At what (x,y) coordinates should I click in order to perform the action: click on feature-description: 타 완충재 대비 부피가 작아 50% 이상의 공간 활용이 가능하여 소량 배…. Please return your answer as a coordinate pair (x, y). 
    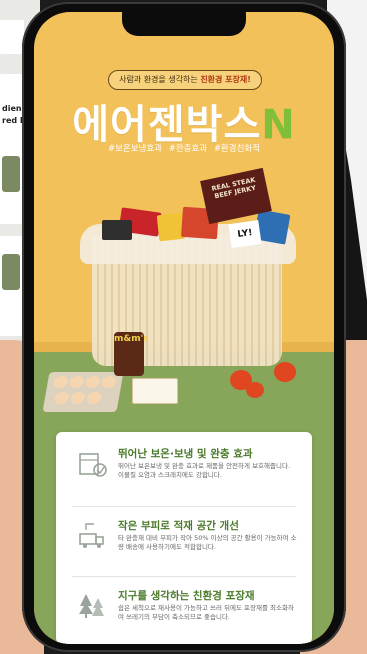
    Looking at the image, I should click on (207, 542).